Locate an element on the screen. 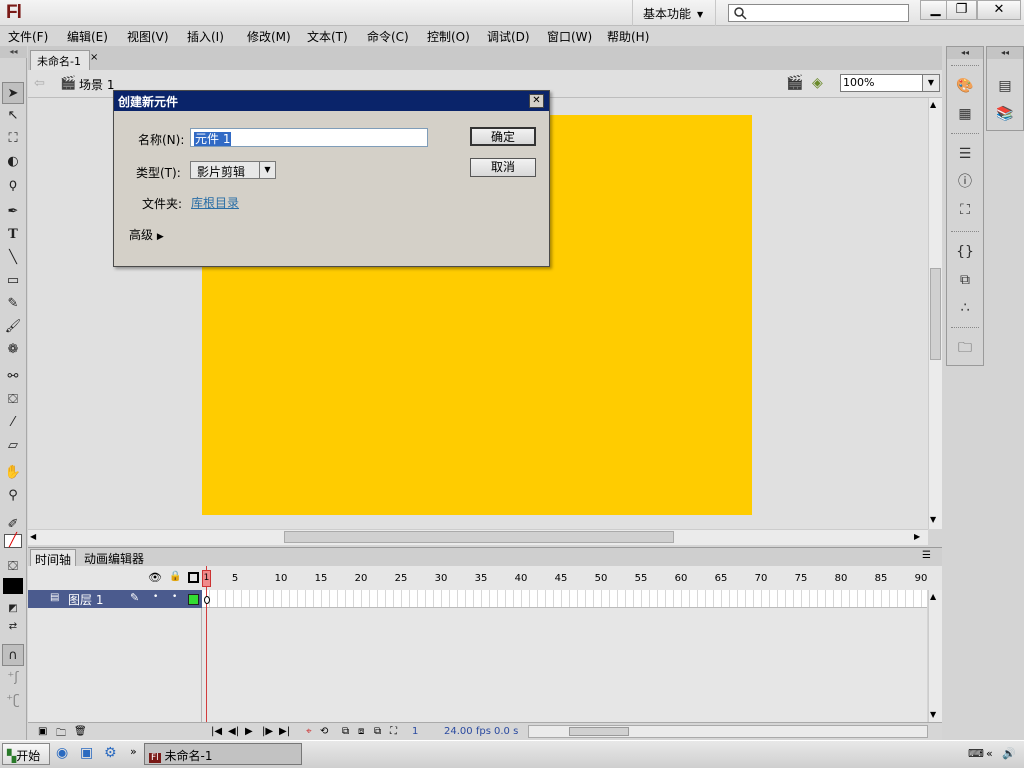 The width and height of the screenshot is (1024, 768). menu-view: 视图(V) is located at coordinates (148, 36).